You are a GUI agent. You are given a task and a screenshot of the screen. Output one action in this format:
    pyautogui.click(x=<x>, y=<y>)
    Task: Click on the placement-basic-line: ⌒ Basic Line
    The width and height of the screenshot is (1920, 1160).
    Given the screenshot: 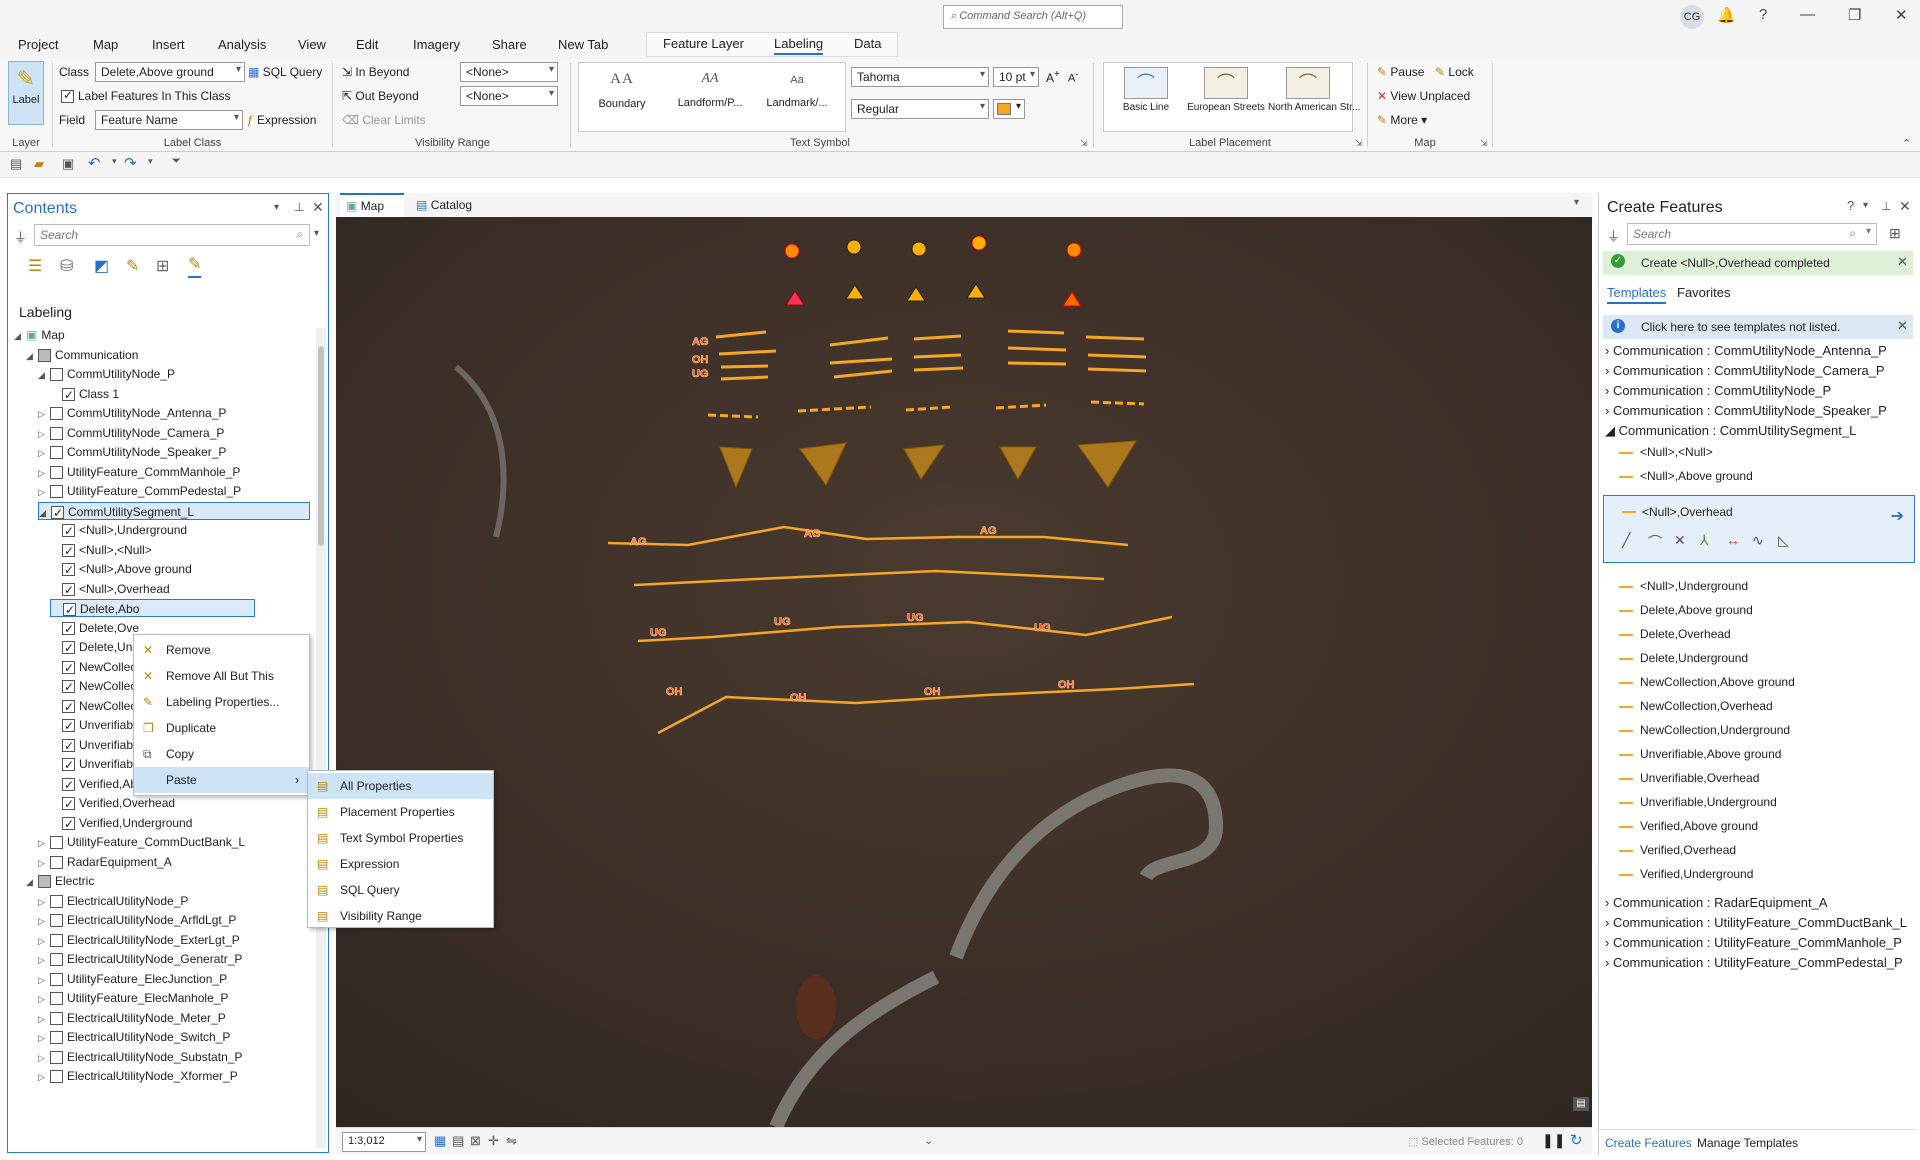 What is the action you would take?
    pyautogui.click(x=1146, y=90)
    